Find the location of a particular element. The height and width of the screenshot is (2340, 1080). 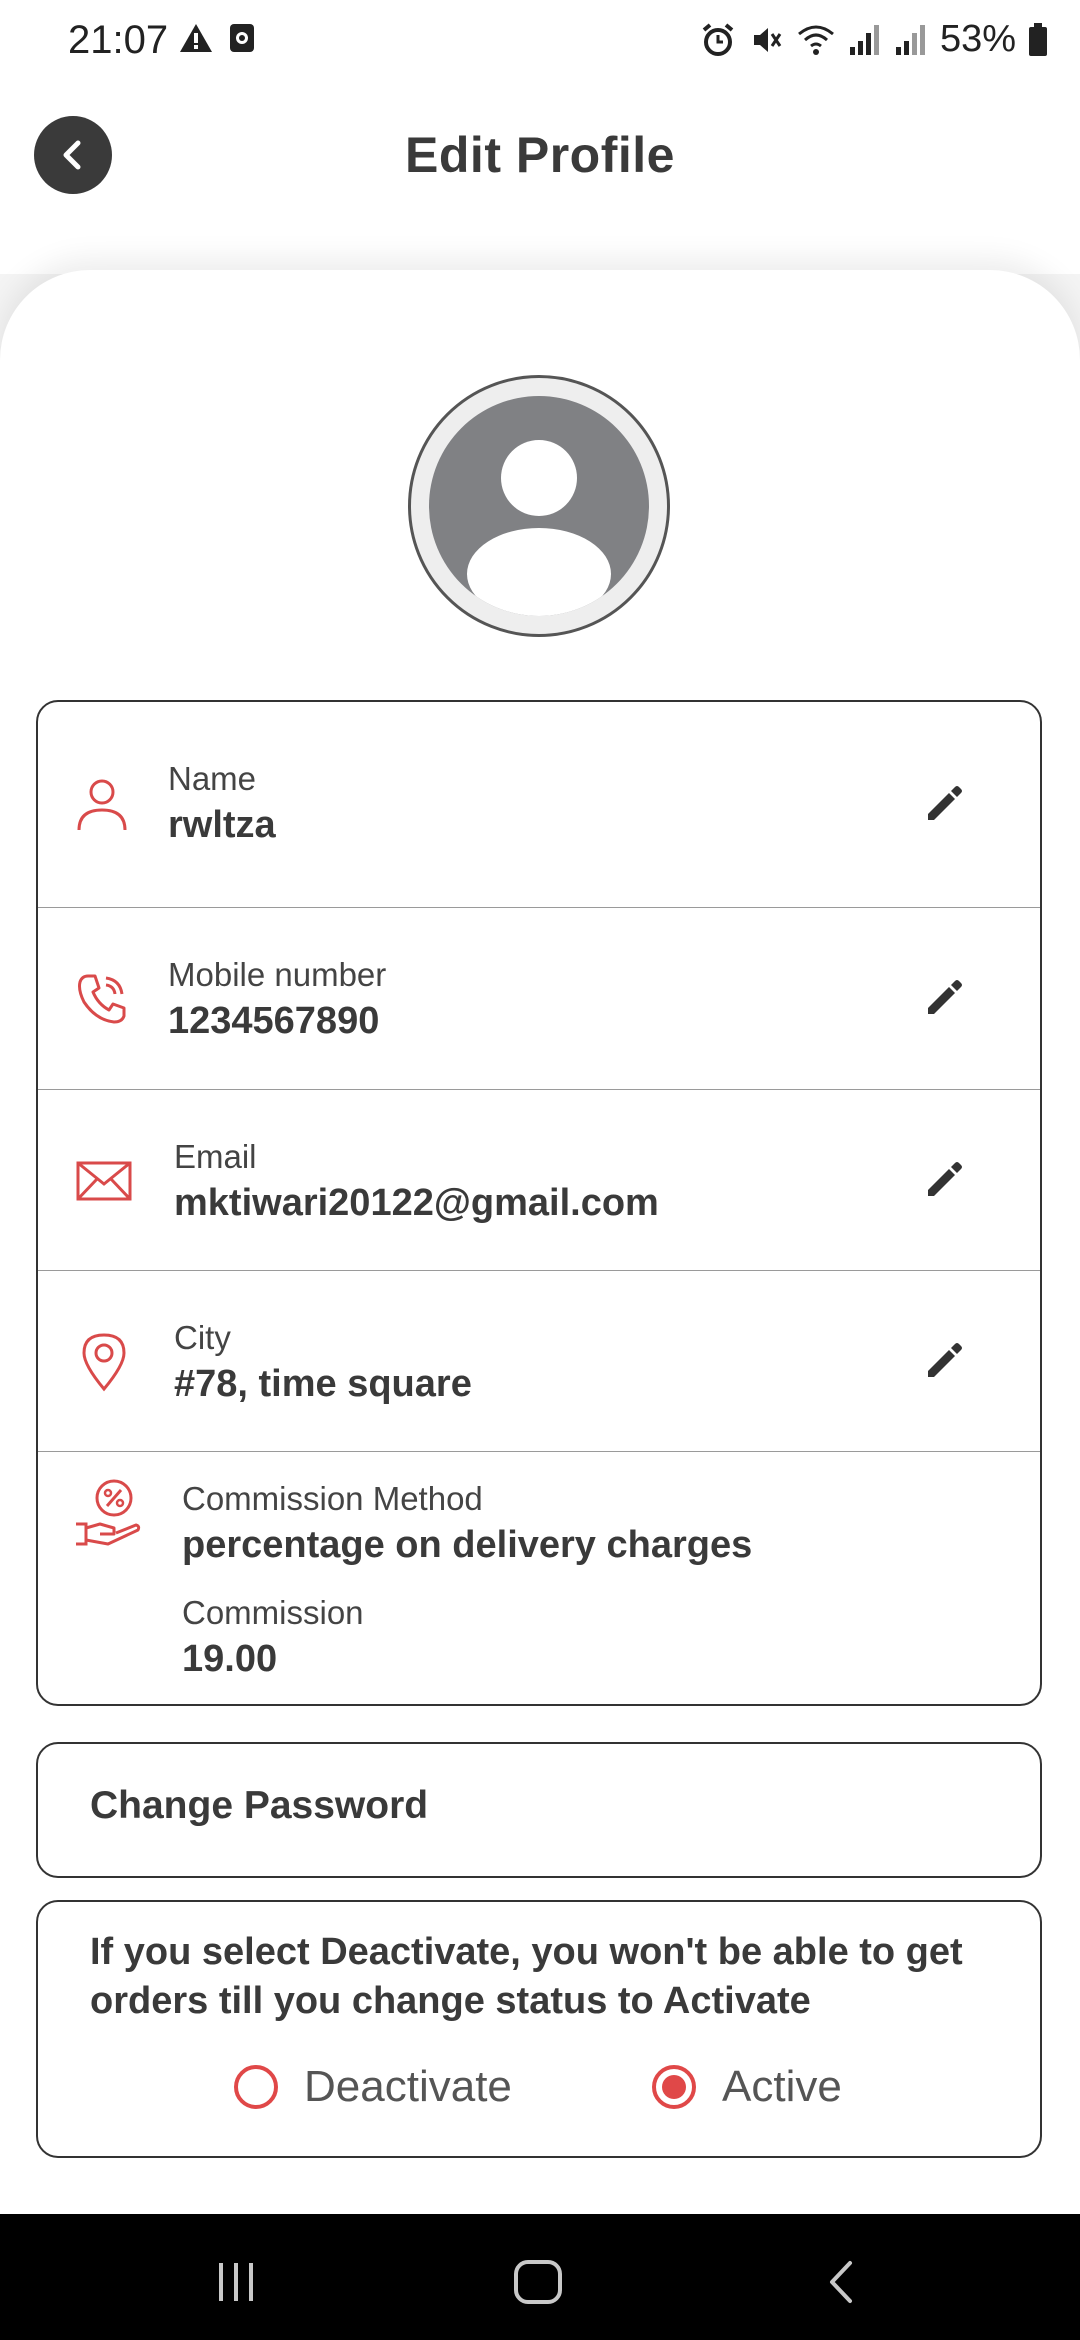

header: Edit Profile is located at coordinates (540, 179).